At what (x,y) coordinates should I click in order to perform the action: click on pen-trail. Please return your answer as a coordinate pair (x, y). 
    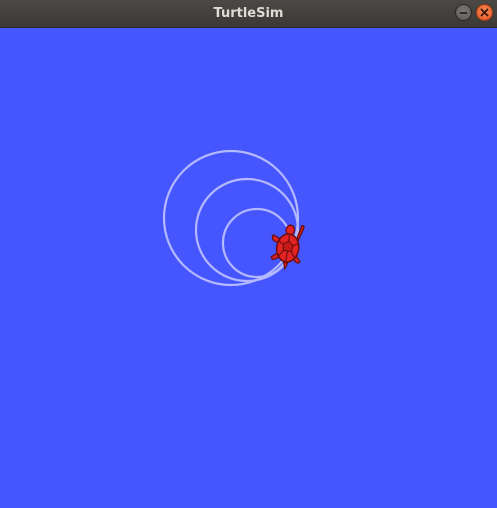
    Looking at the image, I should click on (231, 218).